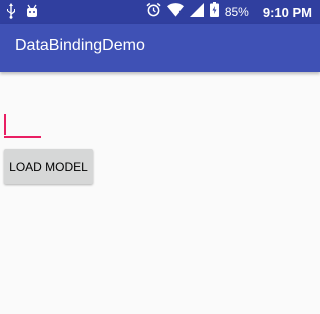  I want to click on status-time: 9:10 PM, so click(287, 12).